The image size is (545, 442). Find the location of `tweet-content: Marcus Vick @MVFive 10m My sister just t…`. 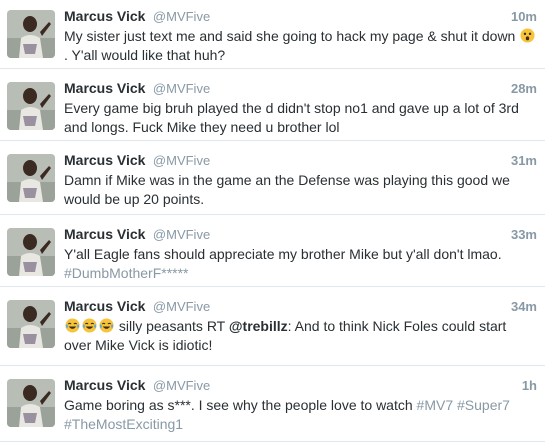

tweet-content: Marcus Vick @MVFive 10m My sister just t… is located at coordinates (300, 36).